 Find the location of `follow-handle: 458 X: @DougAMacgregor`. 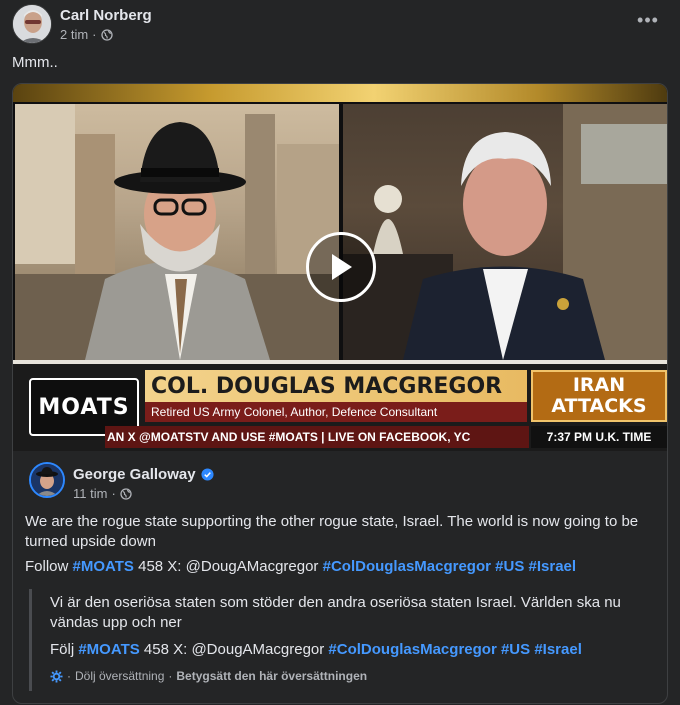

follow-handle: 458 X: @DougAMacgregor is located at coordinates (228, 566).